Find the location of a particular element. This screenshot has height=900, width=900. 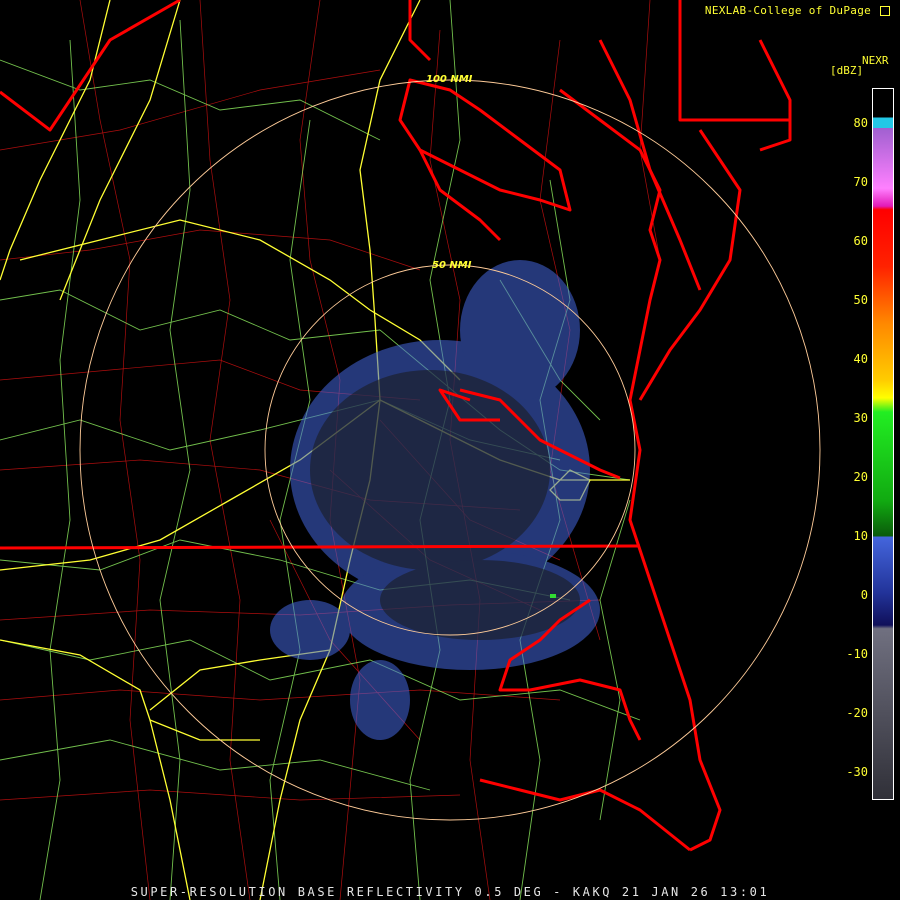

credit-label: NEXLAB-College of DuPage is located at coordinates (797, 10).